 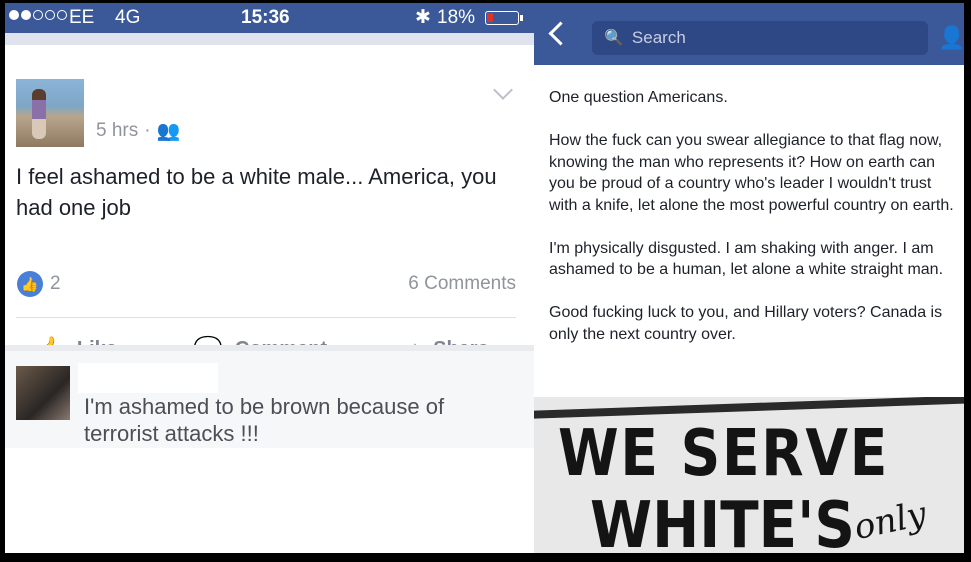 I want to click on post-time: 5 hrs, so click(x=117, y=131).